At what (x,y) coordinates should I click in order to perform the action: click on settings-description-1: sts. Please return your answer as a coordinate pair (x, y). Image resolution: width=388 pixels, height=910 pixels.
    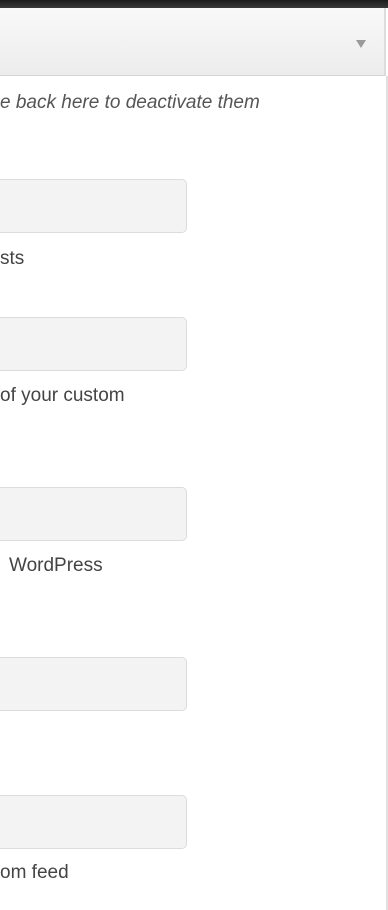
    Looking at the image, I should click on (12, 258).